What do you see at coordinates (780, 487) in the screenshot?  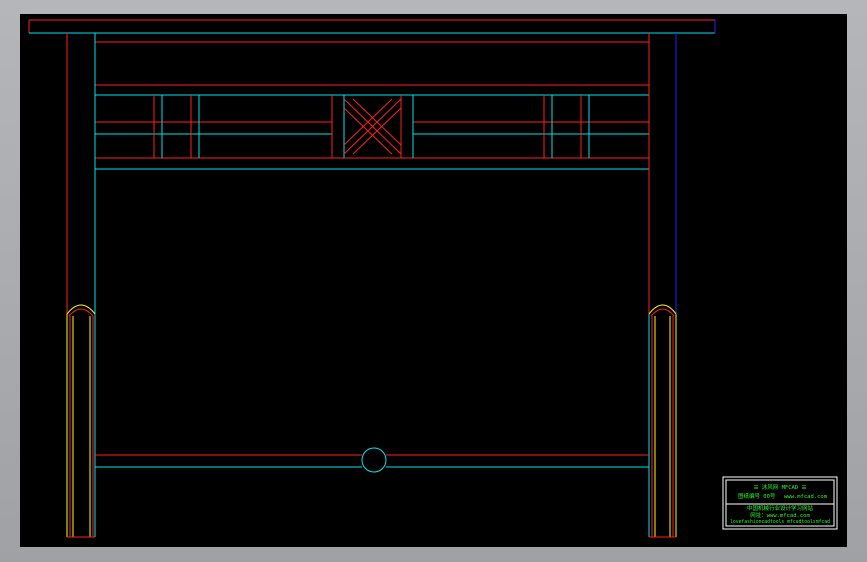 I see `title-block-line1: ☰ 沐风网 MFCAD ☰` at bounding box center [780, 487].